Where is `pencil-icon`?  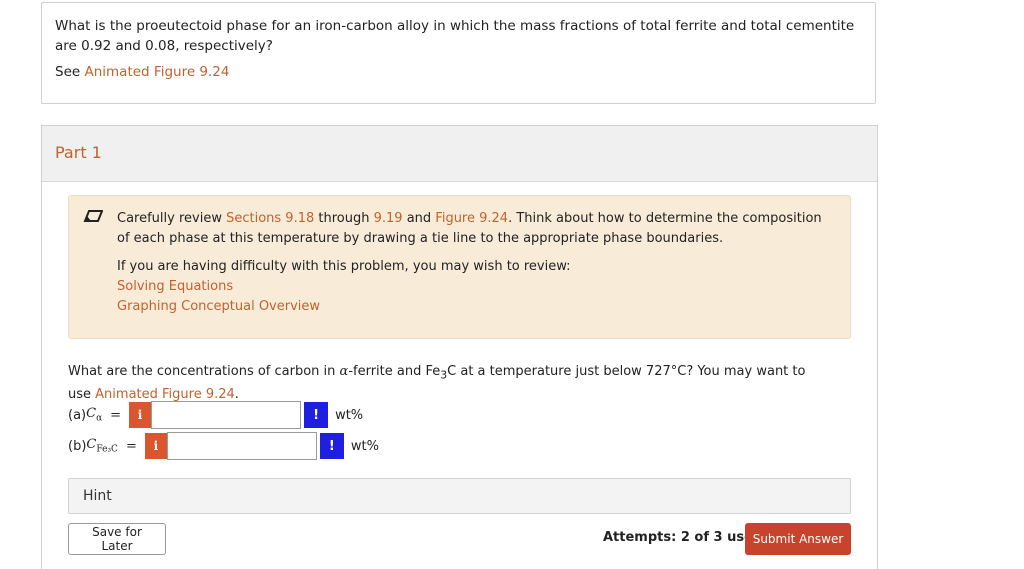 pencil-icon is located at coordinates (93, 216).